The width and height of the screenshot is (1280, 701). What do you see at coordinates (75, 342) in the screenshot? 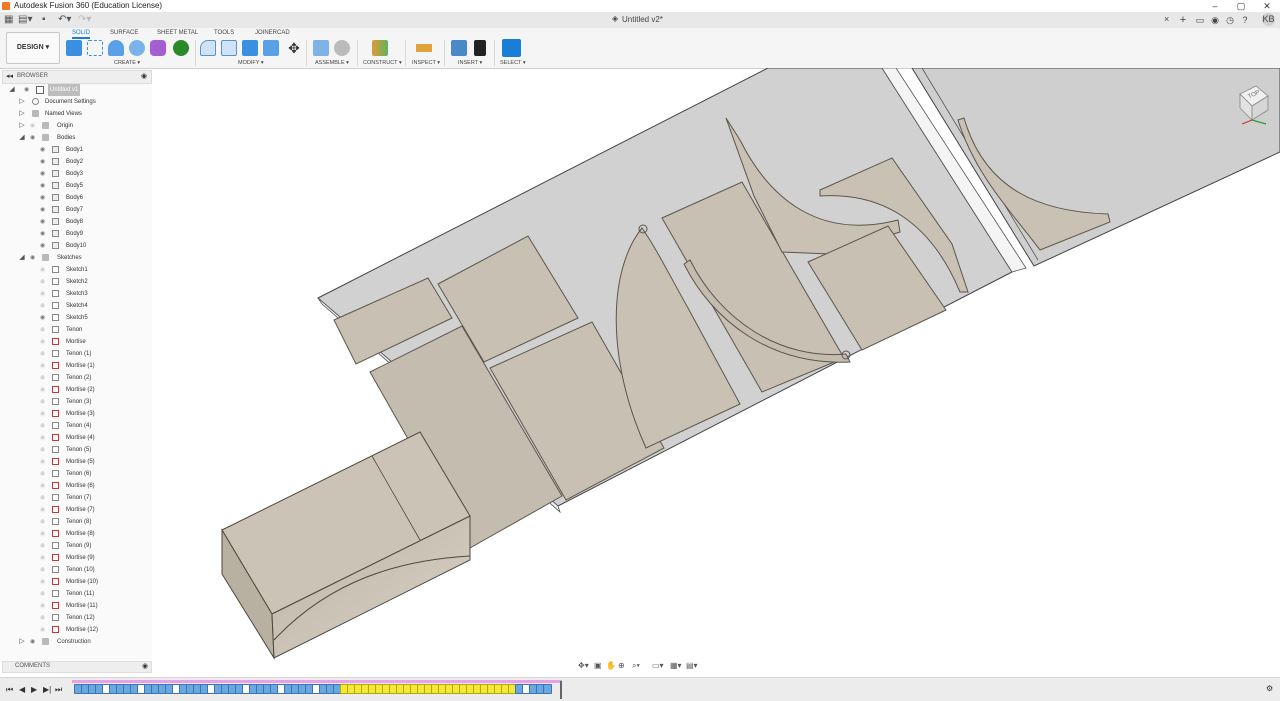
I see `tree-sketch-item: ◉ Mortise` at bounding box center [75, 342].